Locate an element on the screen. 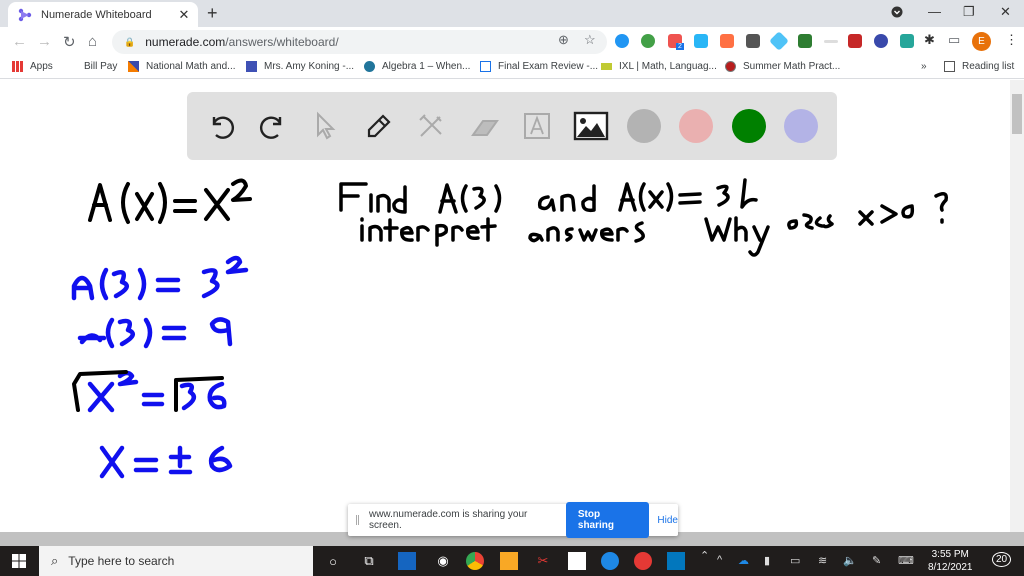 The height and width of the screenshot is (576, 1024). drag-handle-icon is located at coordinates (357, 520).